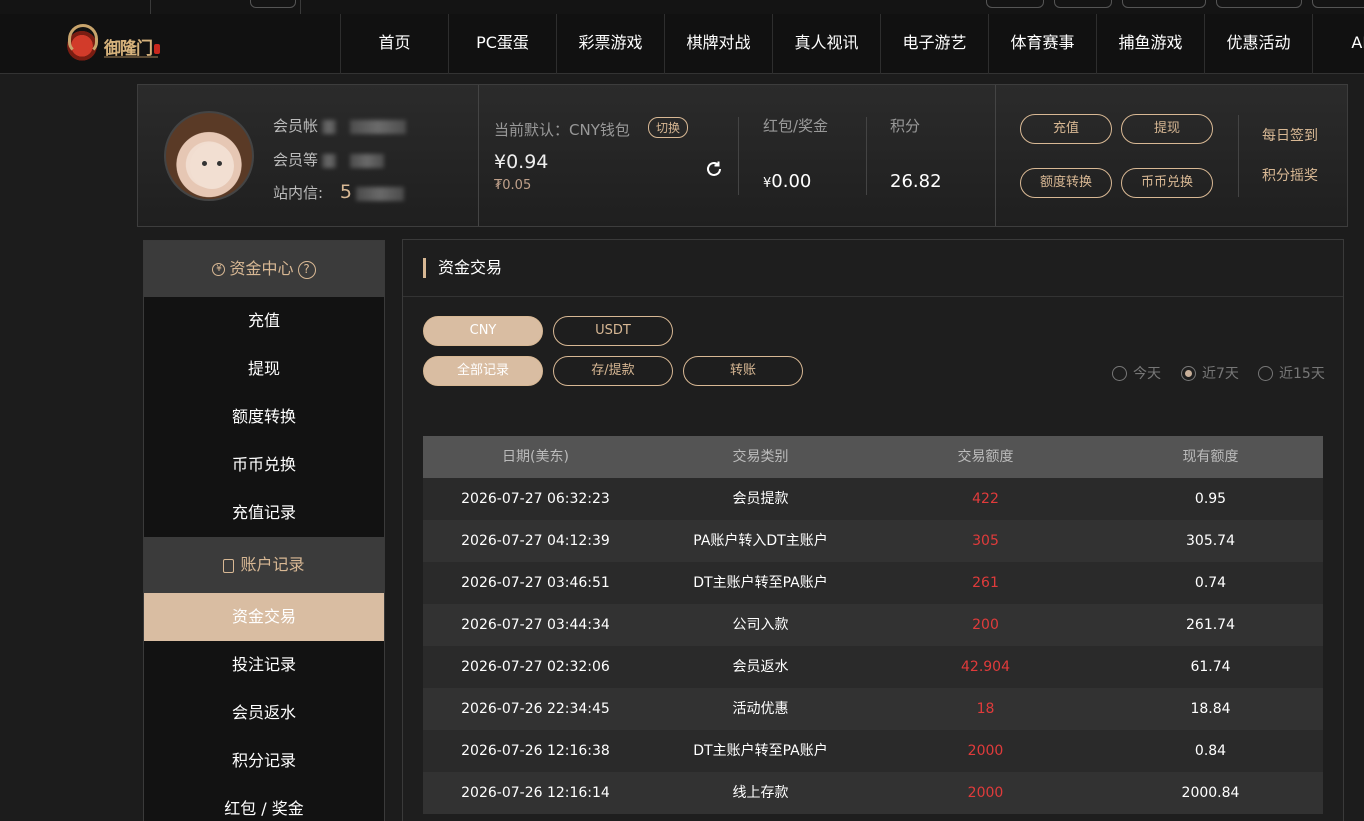  Describe the element at coordinates (668, 127) in the screenshot. I see `wallet-switch-button: 切换` at that location.